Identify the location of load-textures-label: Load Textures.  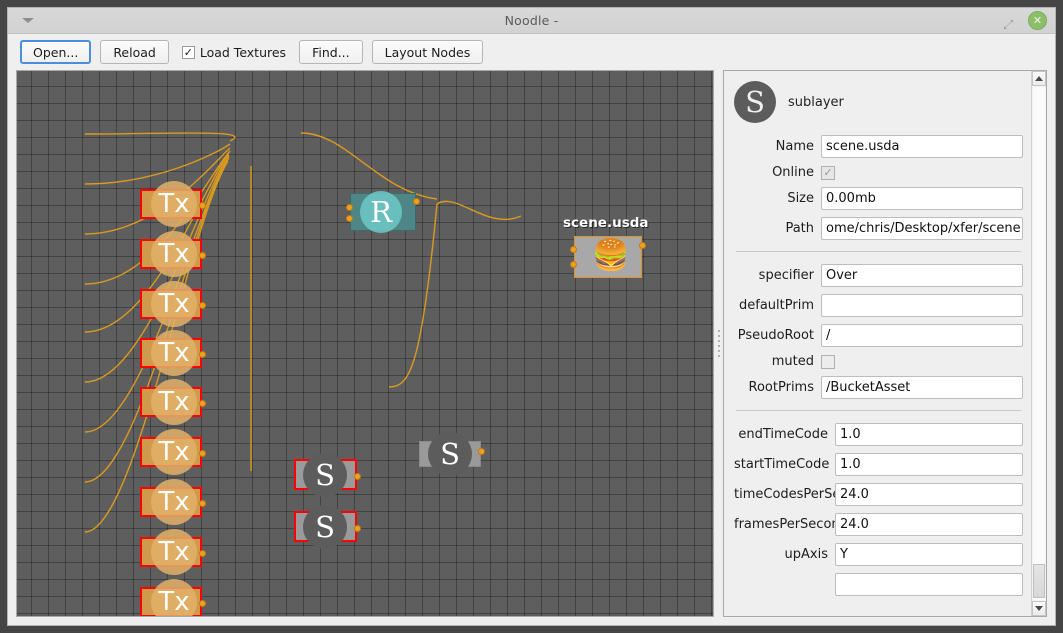
(243, 52).